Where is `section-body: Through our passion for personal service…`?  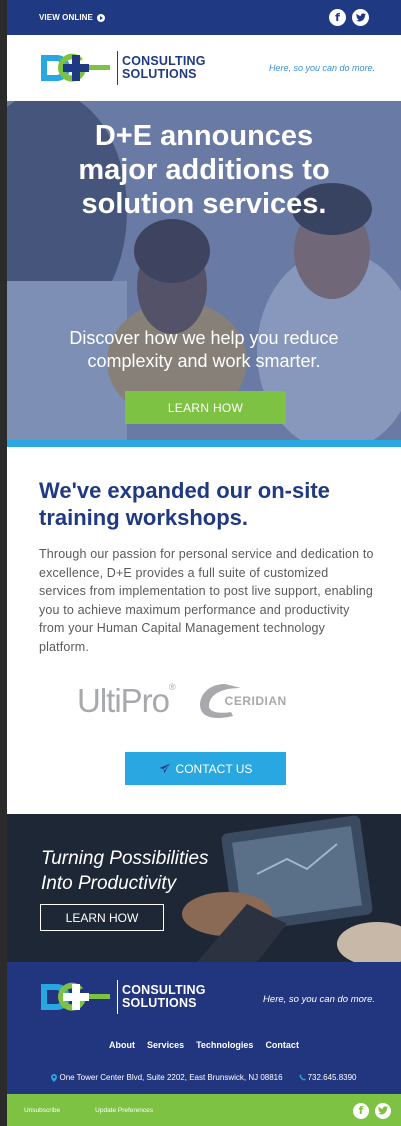 section-body: Through our passion for personal service… is located at coordinates (206, 600).